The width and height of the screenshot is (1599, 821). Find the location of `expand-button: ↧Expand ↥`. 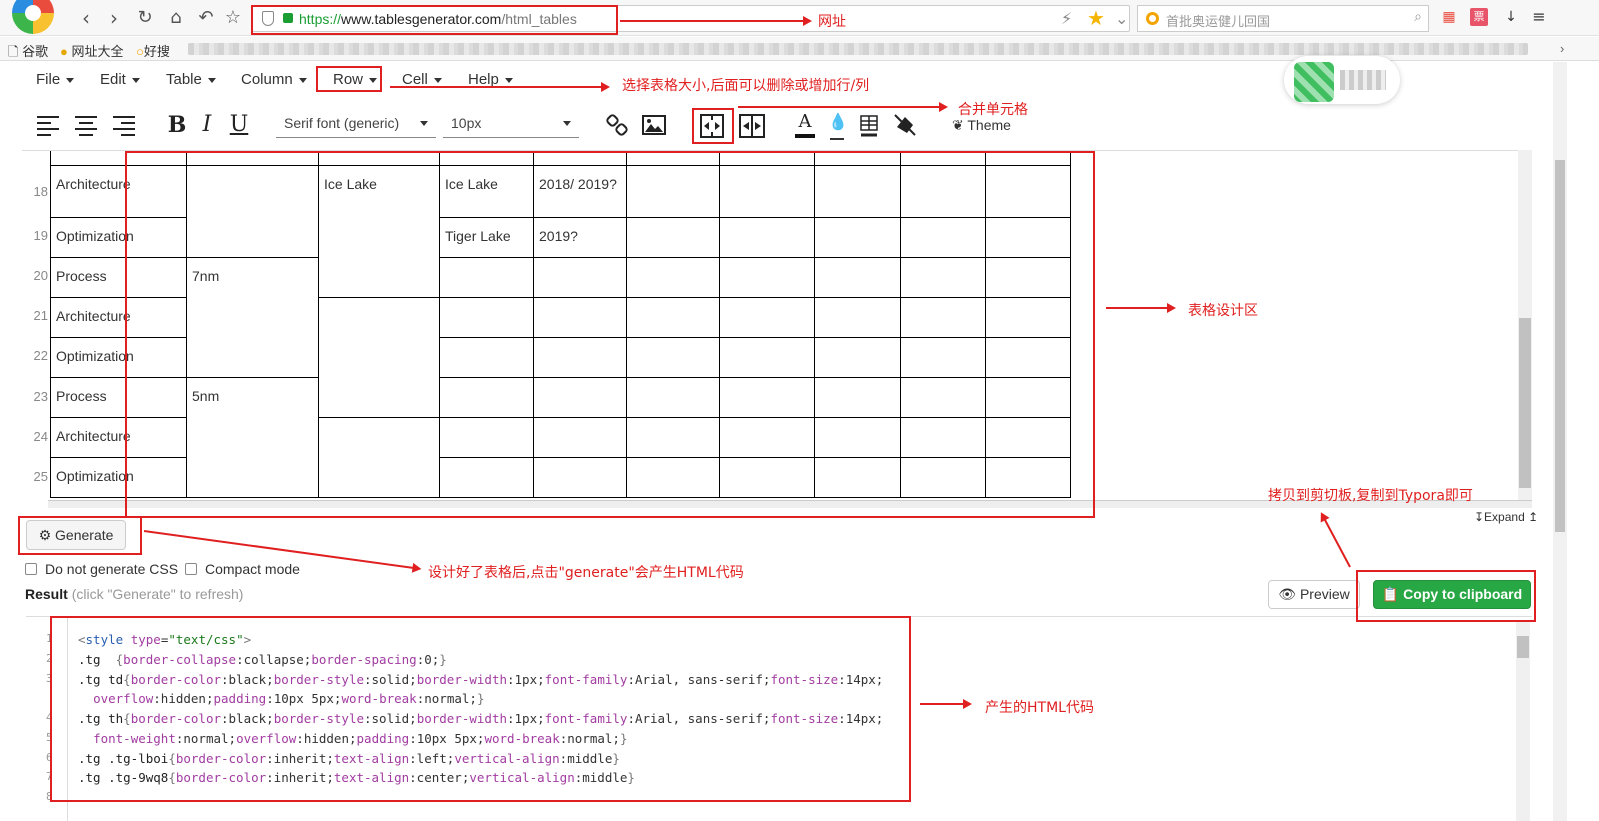

expand-button: ↧Expand ↥ is located at coordinates (1506, 517).